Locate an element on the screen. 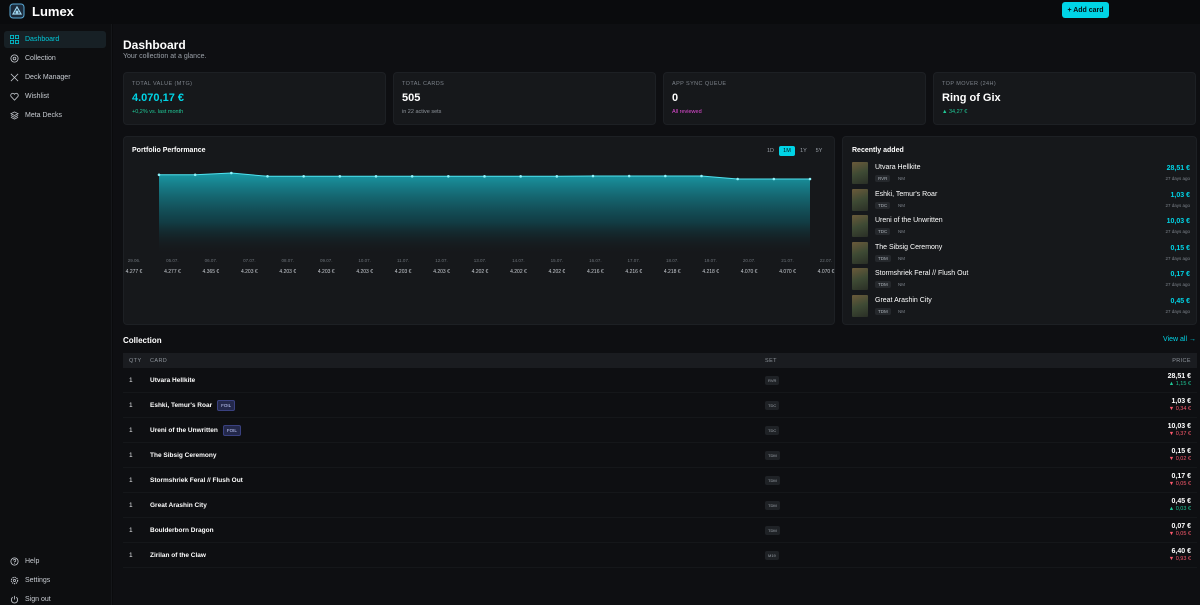 The image size is (1200, 605). price-delta: ▼ 0,37 € is located at coordinates (1179, 434).